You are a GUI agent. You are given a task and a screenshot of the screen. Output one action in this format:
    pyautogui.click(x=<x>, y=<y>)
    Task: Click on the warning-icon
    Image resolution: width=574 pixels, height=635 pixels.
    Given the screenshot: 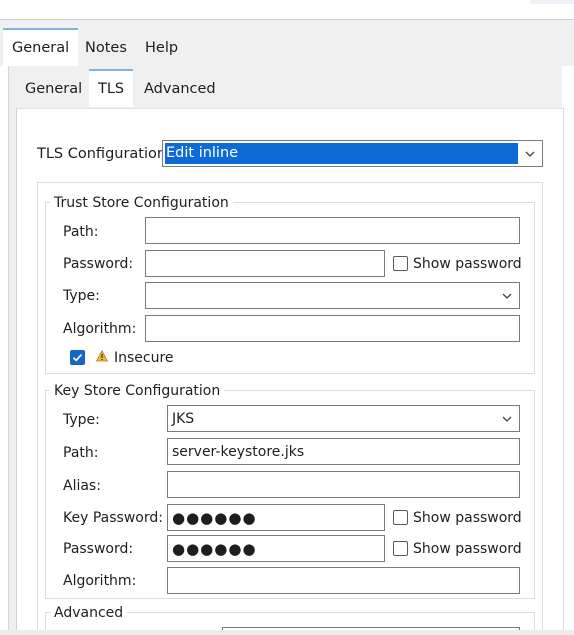 What is the action you would take?
    pyautogui.click(x=102, y=356)
    